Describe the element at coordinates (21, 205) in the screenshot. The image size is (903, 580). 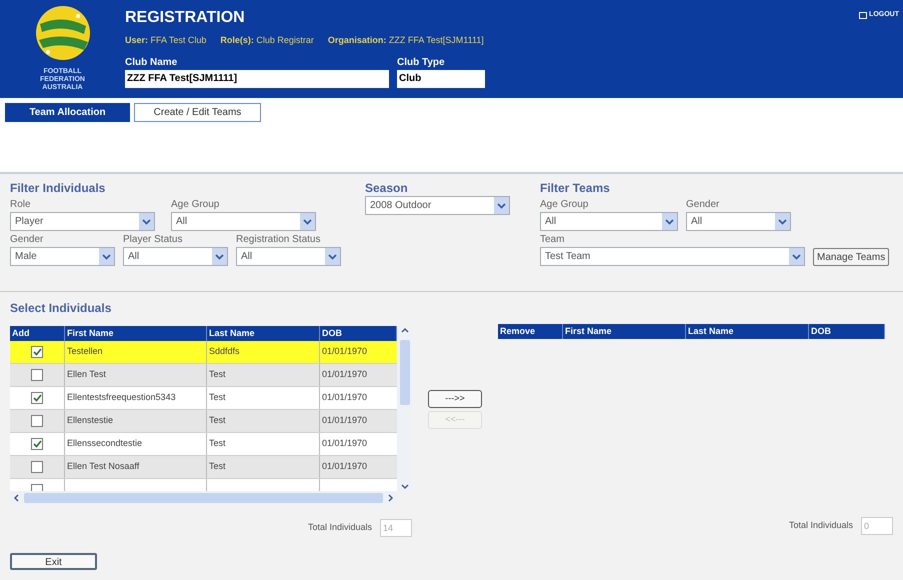
I see `field-label: Role` at that location.